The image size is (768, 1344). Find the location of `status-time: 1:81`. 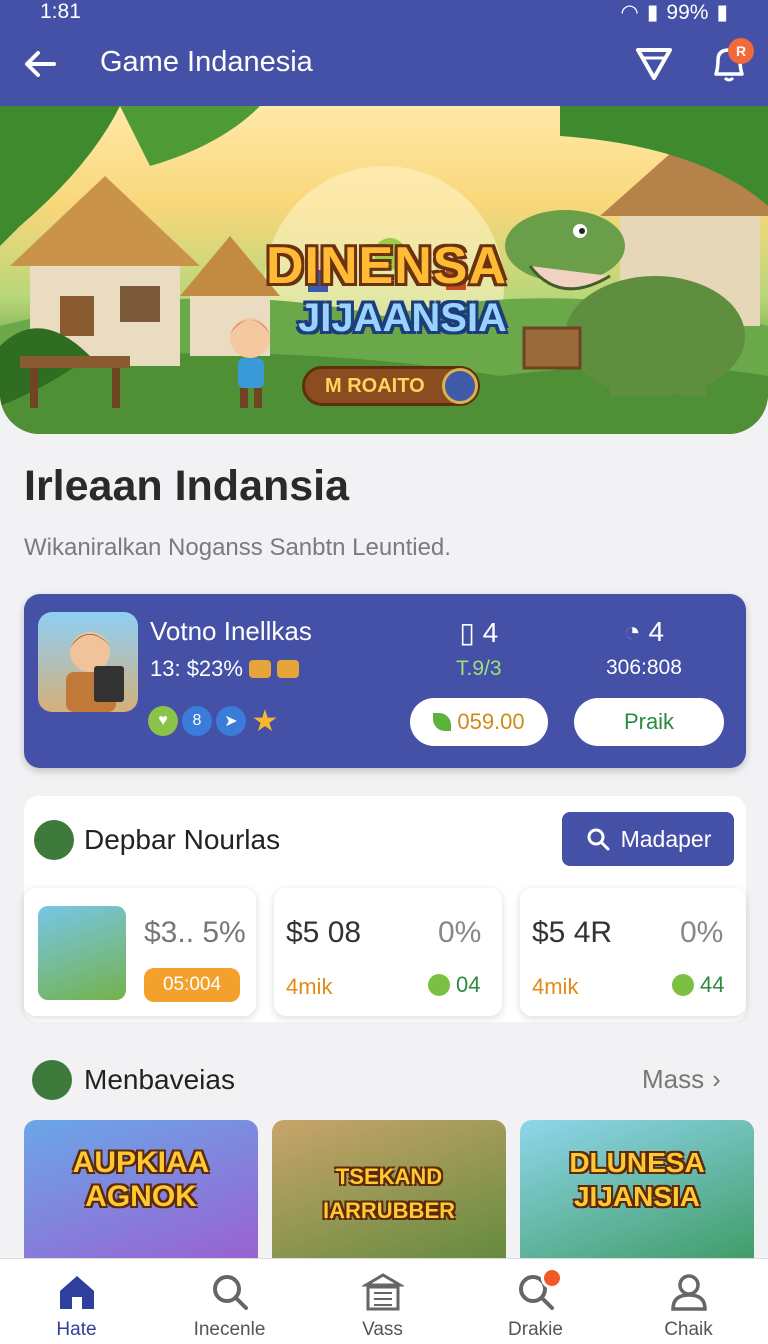

status-time: 1:81 is located at coordinates (60, 11).